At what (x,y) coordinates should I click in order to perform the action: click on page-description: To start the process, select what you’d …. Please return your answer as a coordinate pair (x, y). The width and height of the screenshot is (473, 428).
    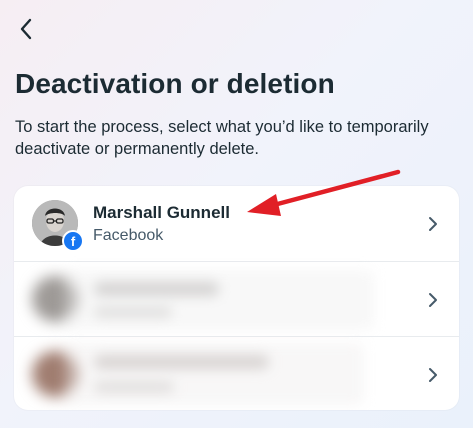
    Looking at the image, I should click on (222, 138).